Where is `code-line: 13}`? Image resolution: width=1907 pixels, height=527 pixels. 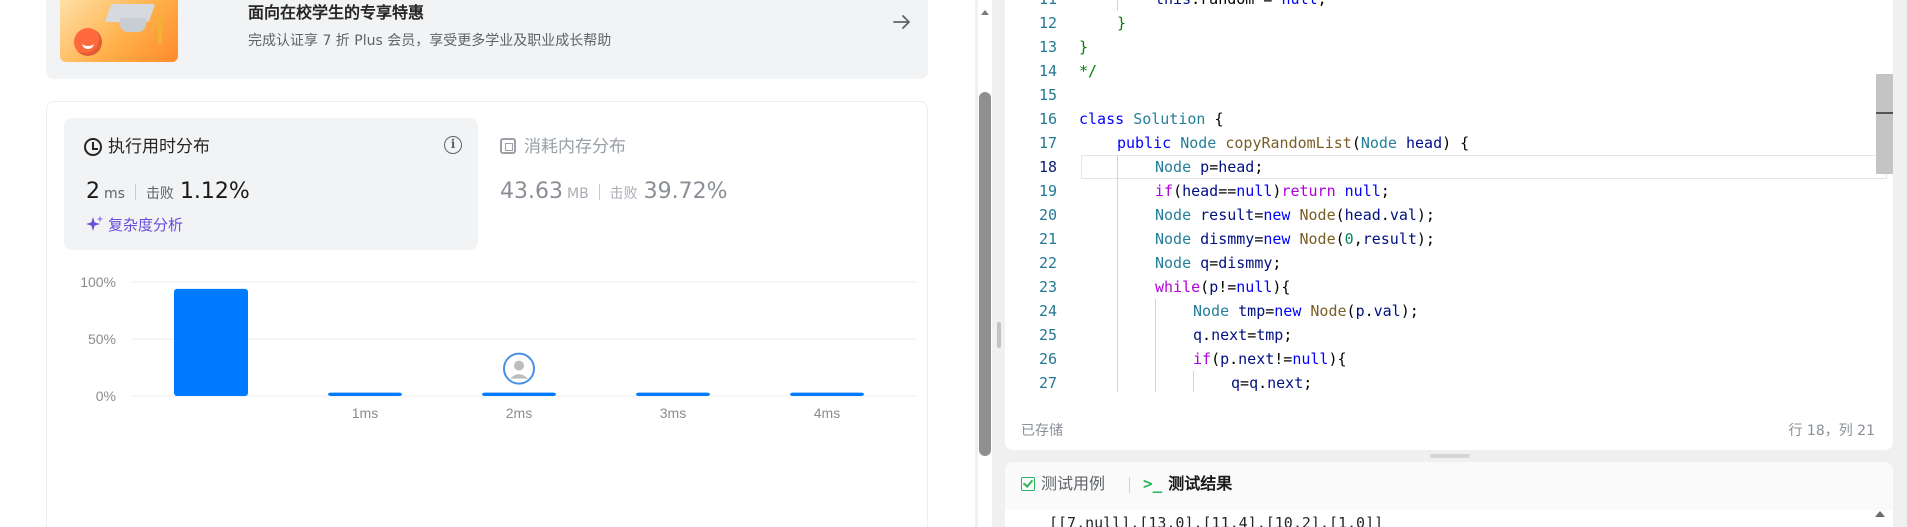
code-line: 13} is located at coordinates (1445, 47).